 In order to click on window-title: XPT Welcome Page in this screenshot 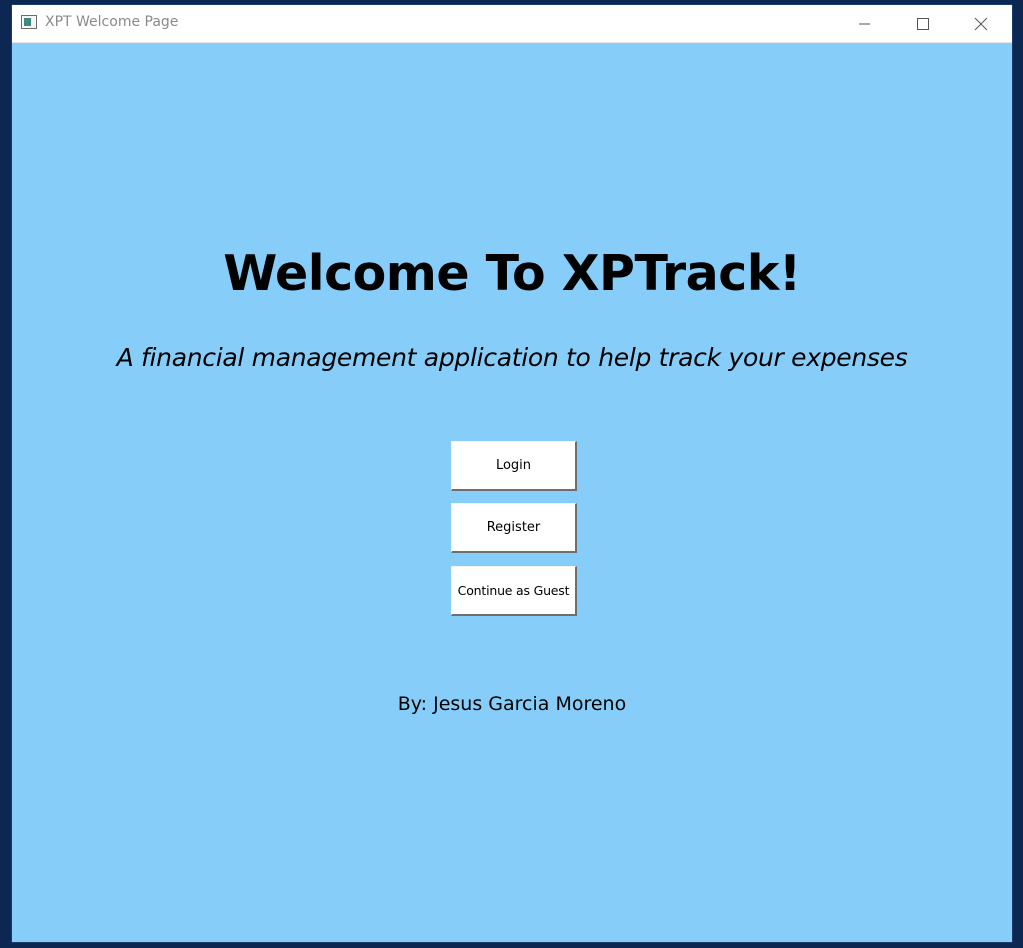, I will do `click(112, 22)`.